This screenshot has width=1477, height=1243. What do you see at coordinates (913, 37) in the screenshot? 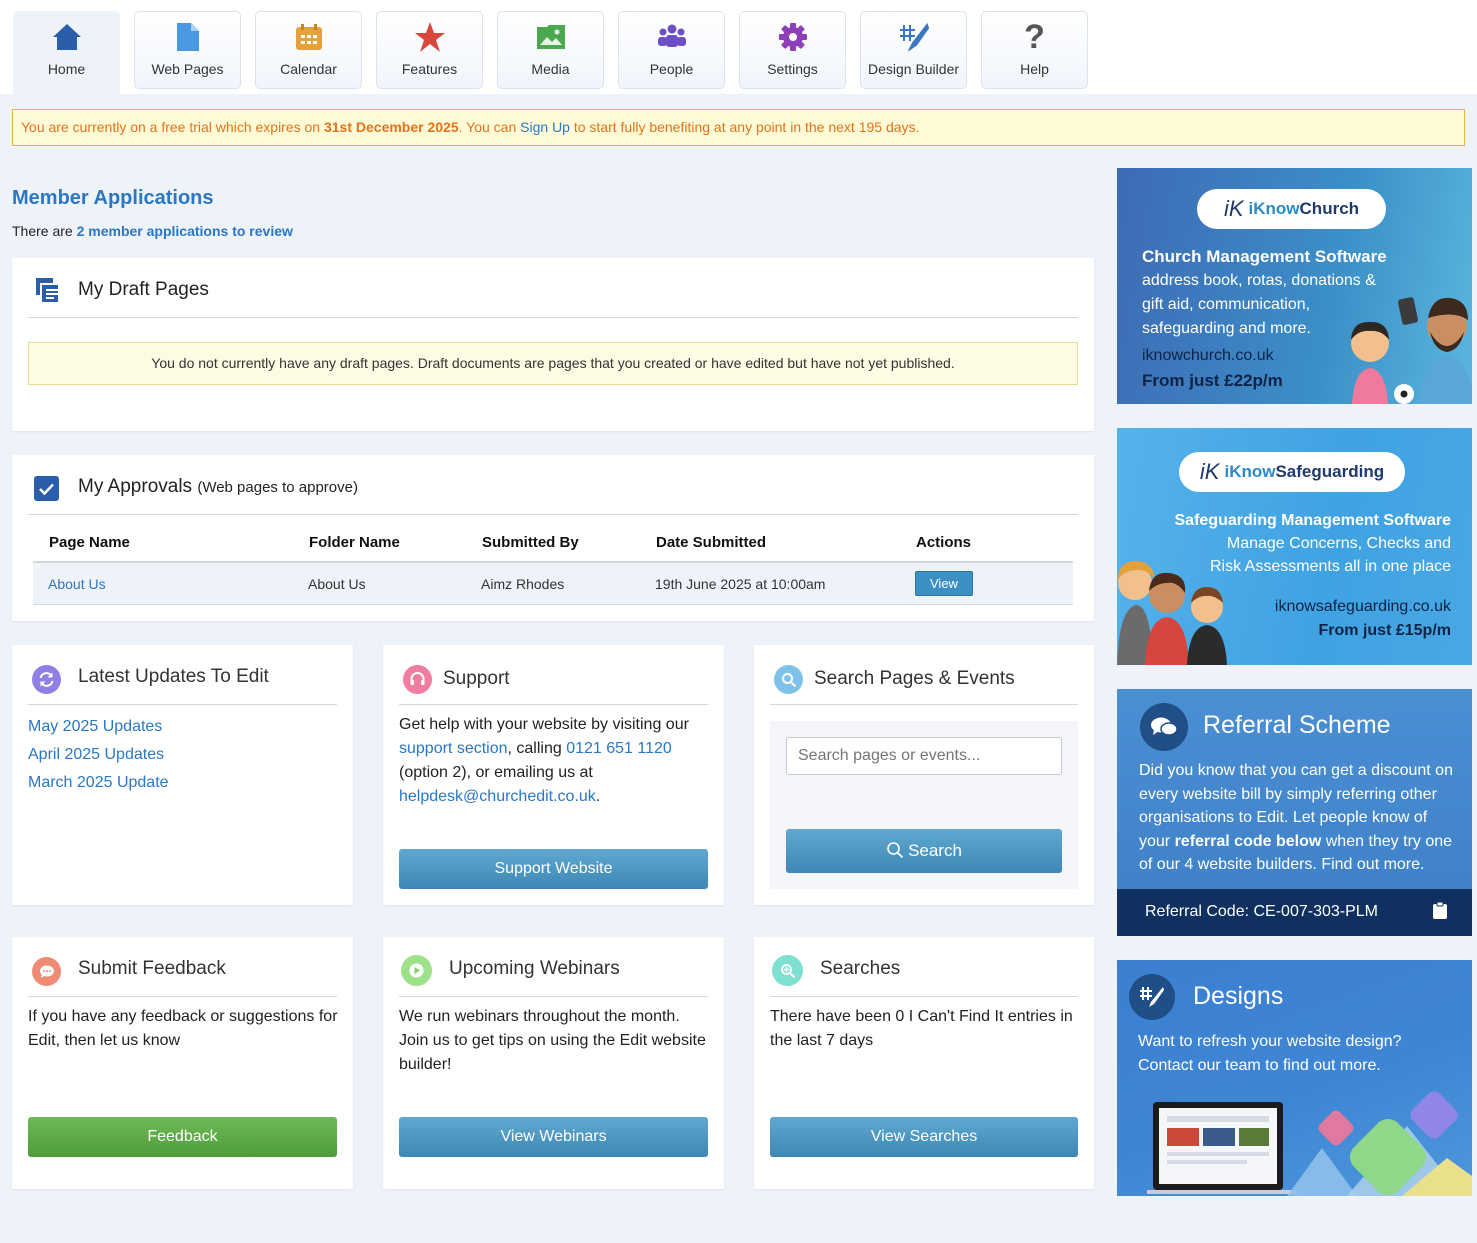
I see `design-icon` at bounding box center [913, 37].